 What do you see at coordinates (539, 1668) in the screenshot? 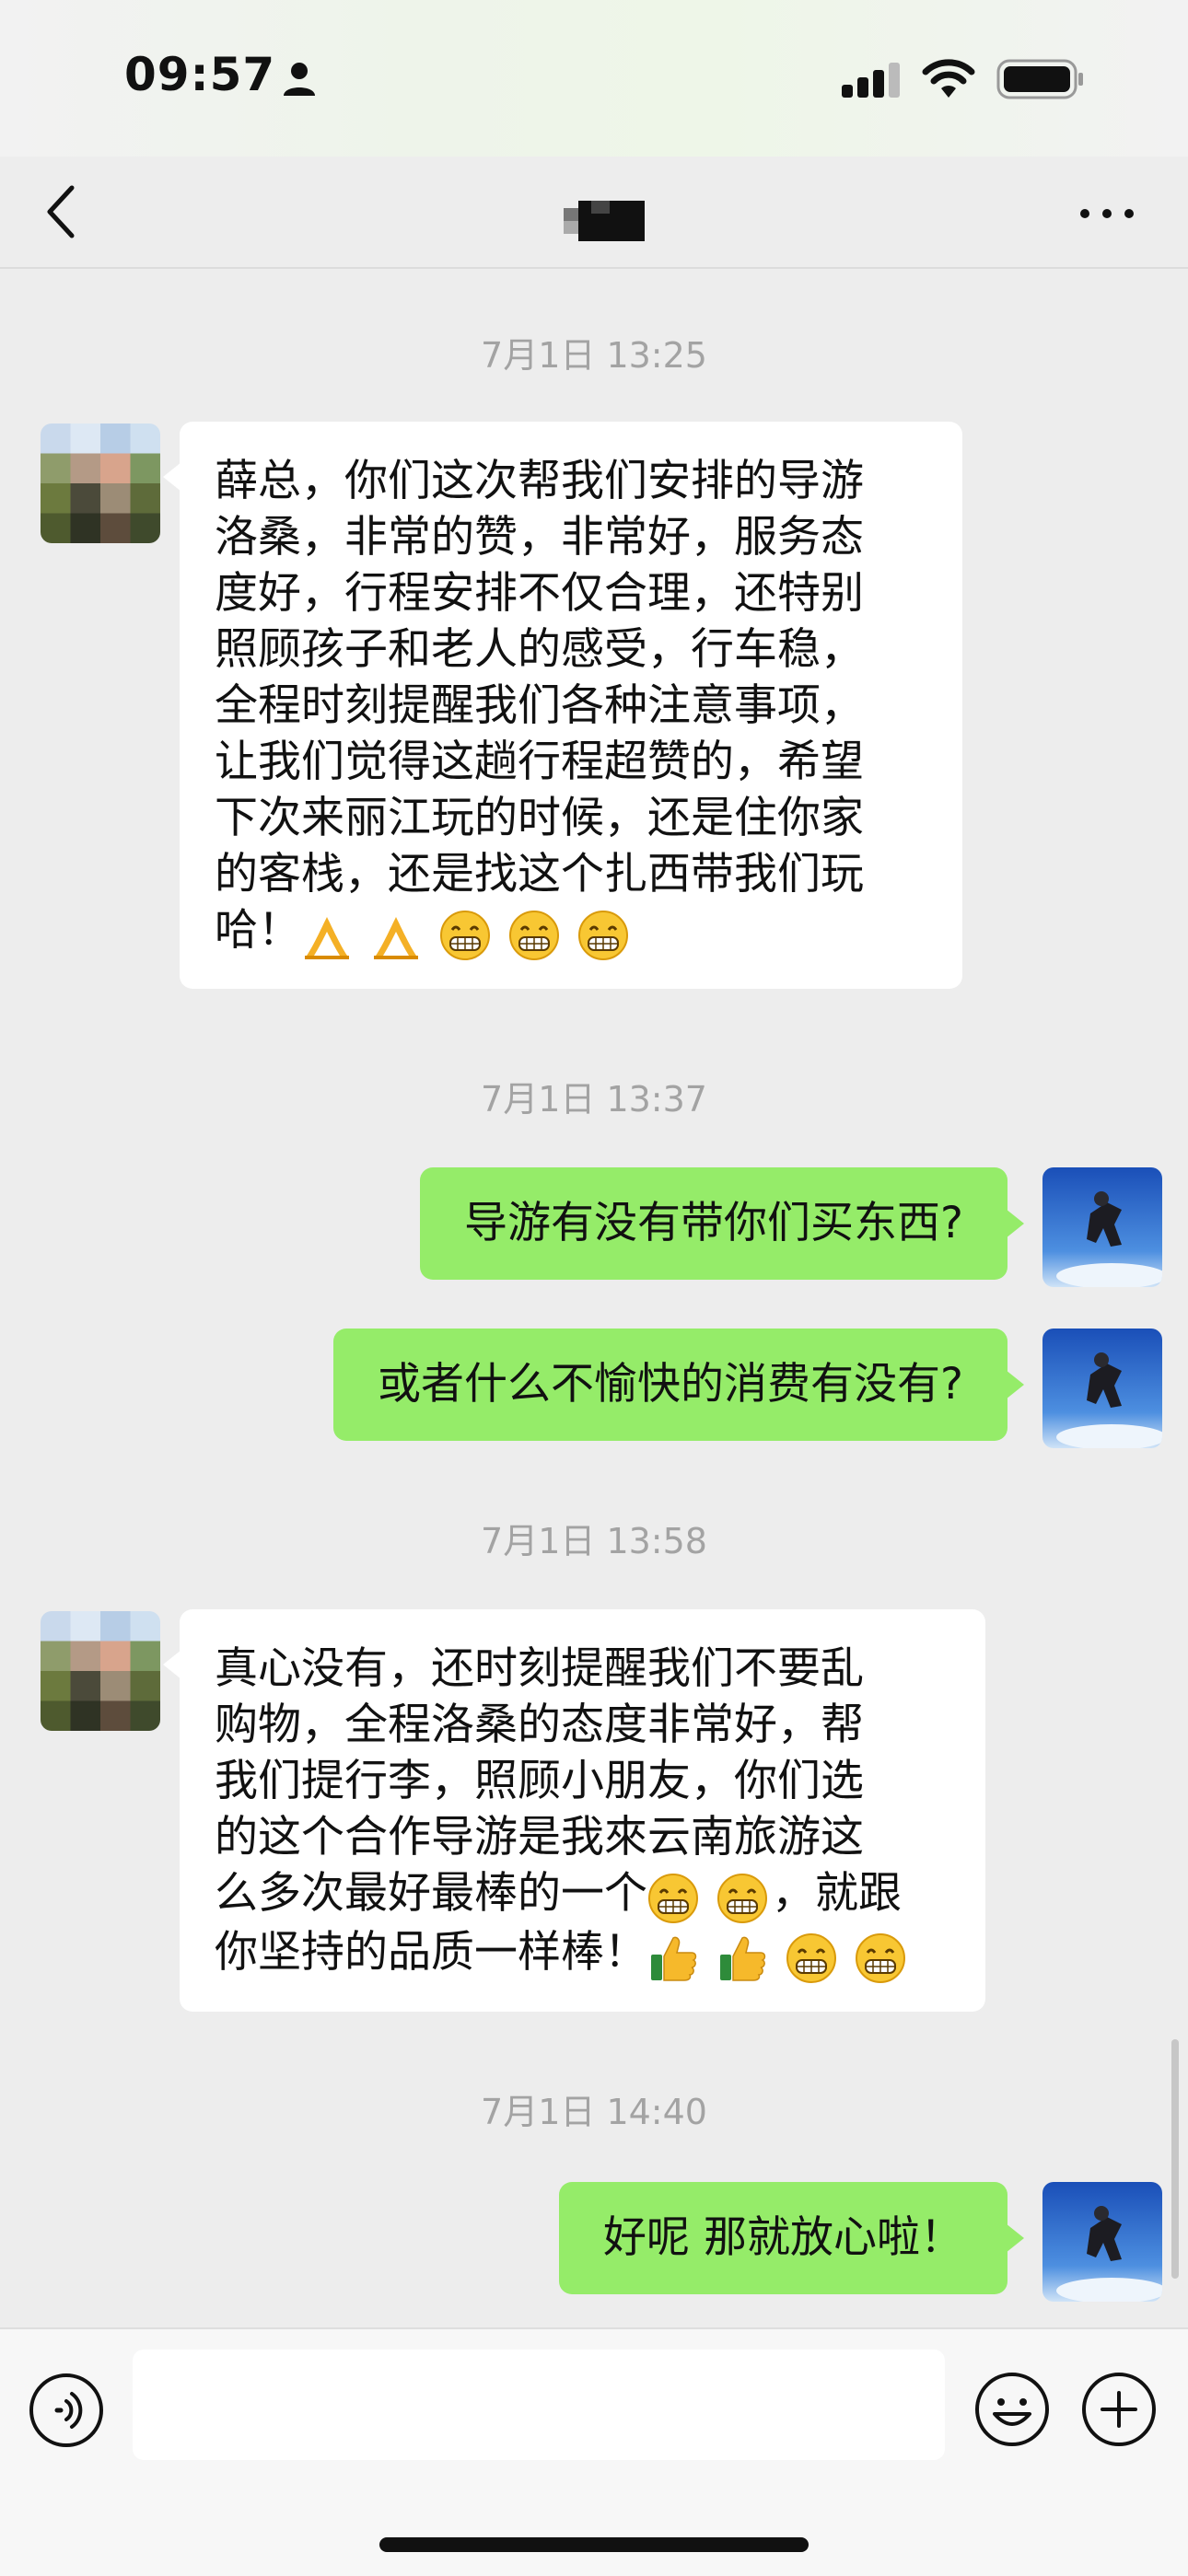
I see `message-line: 真心没有，还时刻提醒我们不要乱` at bounding box center [539, 1668].